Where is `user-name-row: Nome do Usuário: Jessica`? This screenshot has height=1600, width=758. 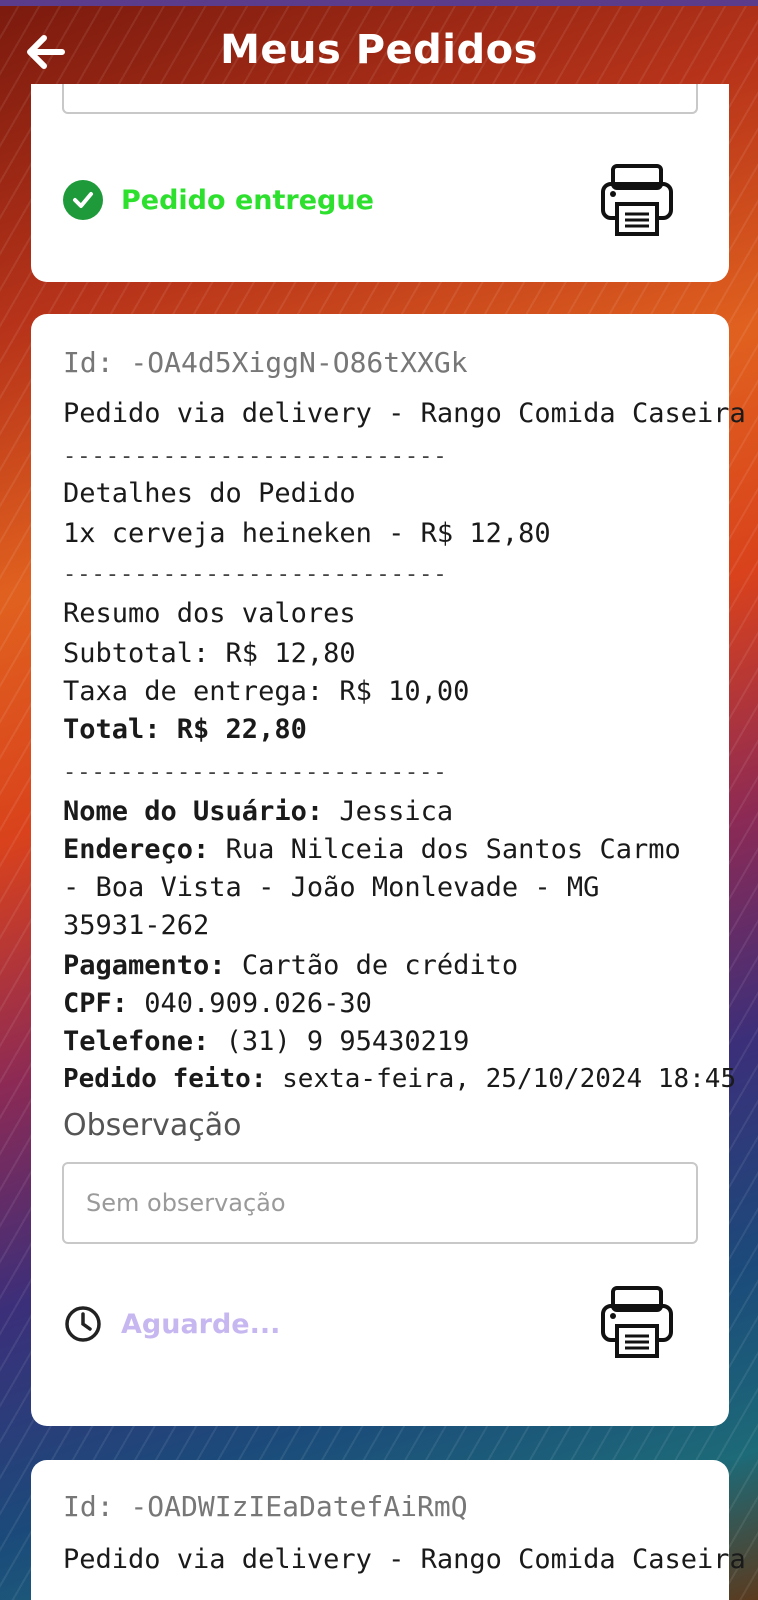 user-name-row: Nome do Usuário: Jessica is located at coordinates (258, 811).